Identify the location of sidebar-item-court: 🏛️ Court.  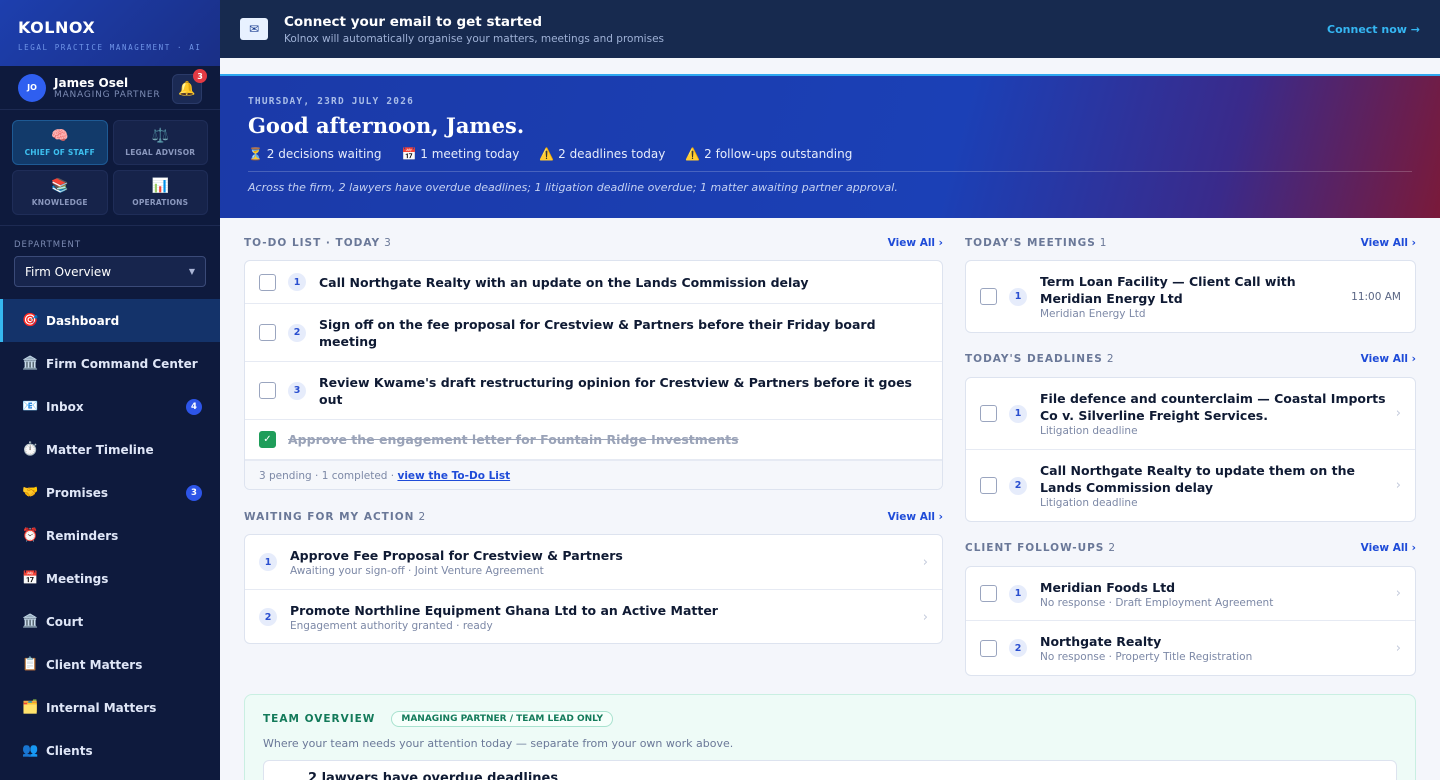
(110, 621).